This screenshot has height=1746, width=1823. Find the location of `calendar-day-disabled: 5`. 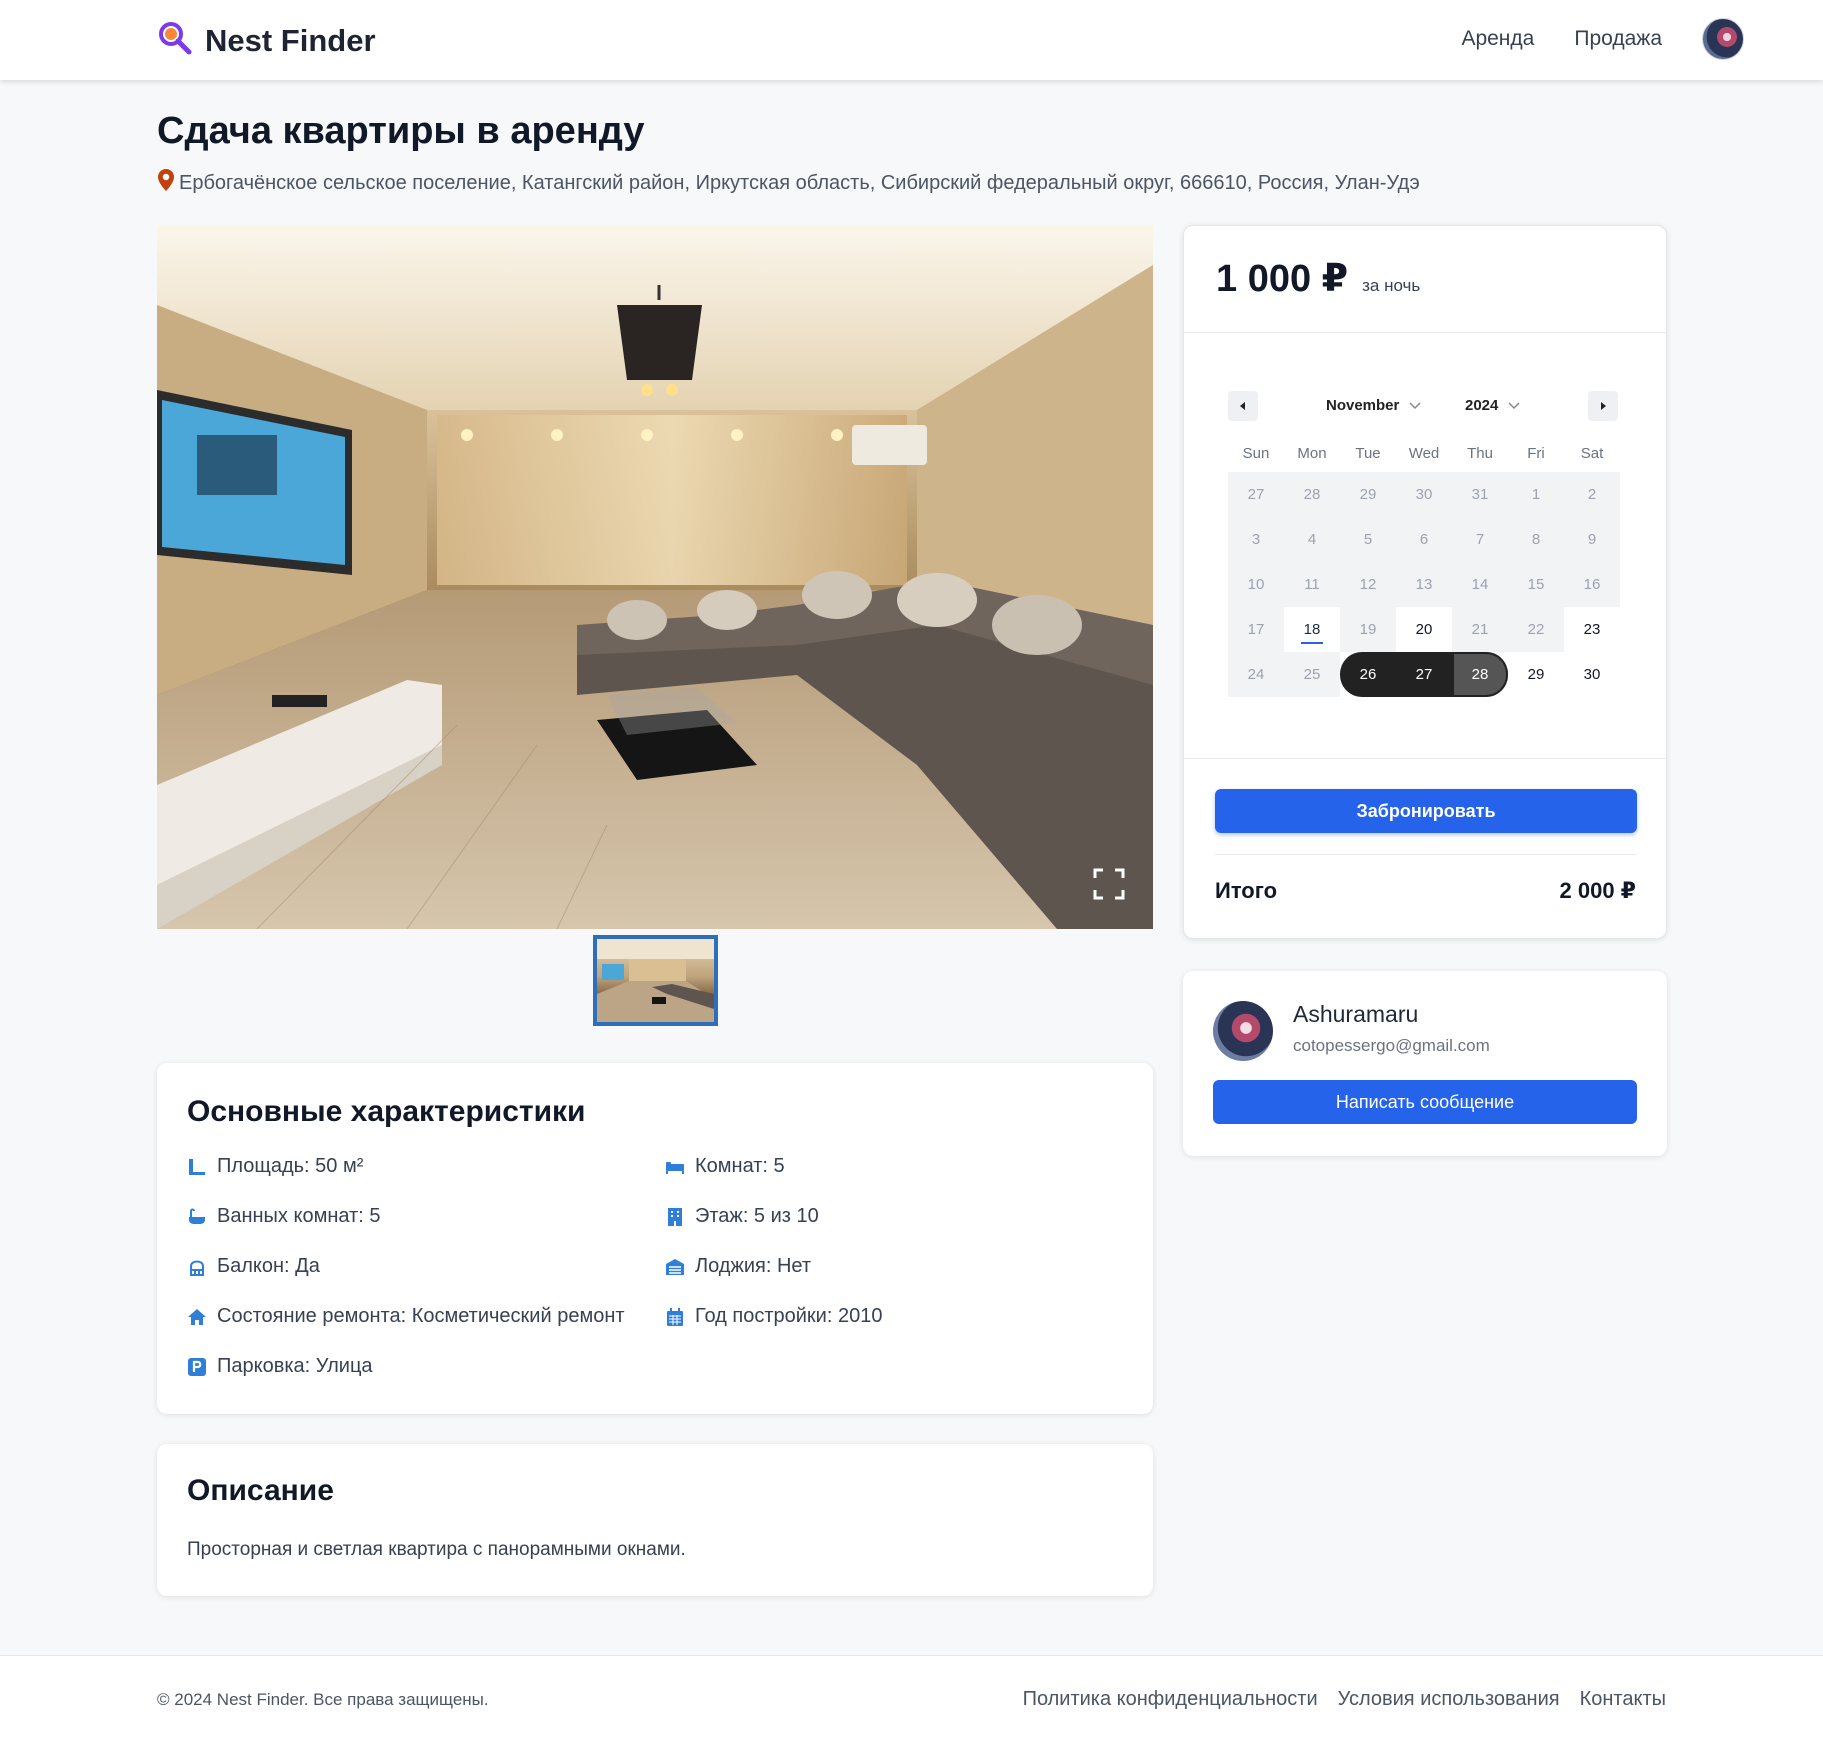

calendar-day-disabled: 5 is located at coordinates (1368, 539).